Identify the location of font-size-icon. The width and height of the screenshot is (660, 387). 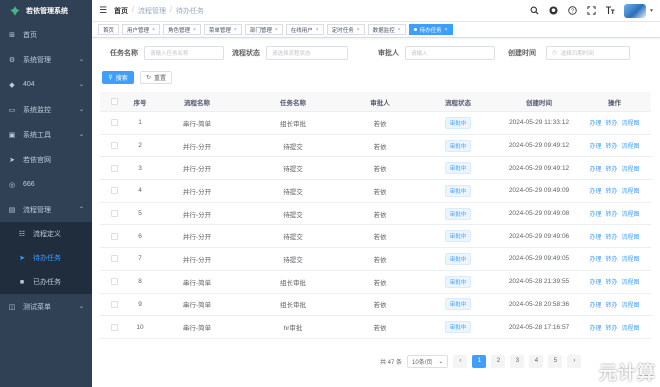
(610, 11).